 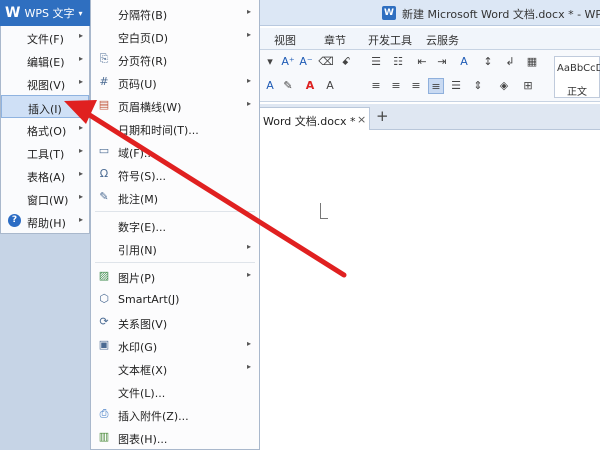 What do you see at coordinates (478, 86) in the screenshot?
I see `line-spacing-icon: ⇕` at bounding box center [478, 86].